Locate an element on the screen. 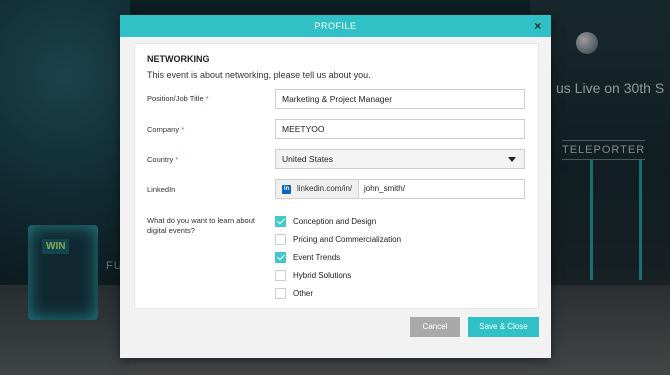 This screenshot has width=670, height=375. option-label: Conception and Design is located at coordinates (335, 221).